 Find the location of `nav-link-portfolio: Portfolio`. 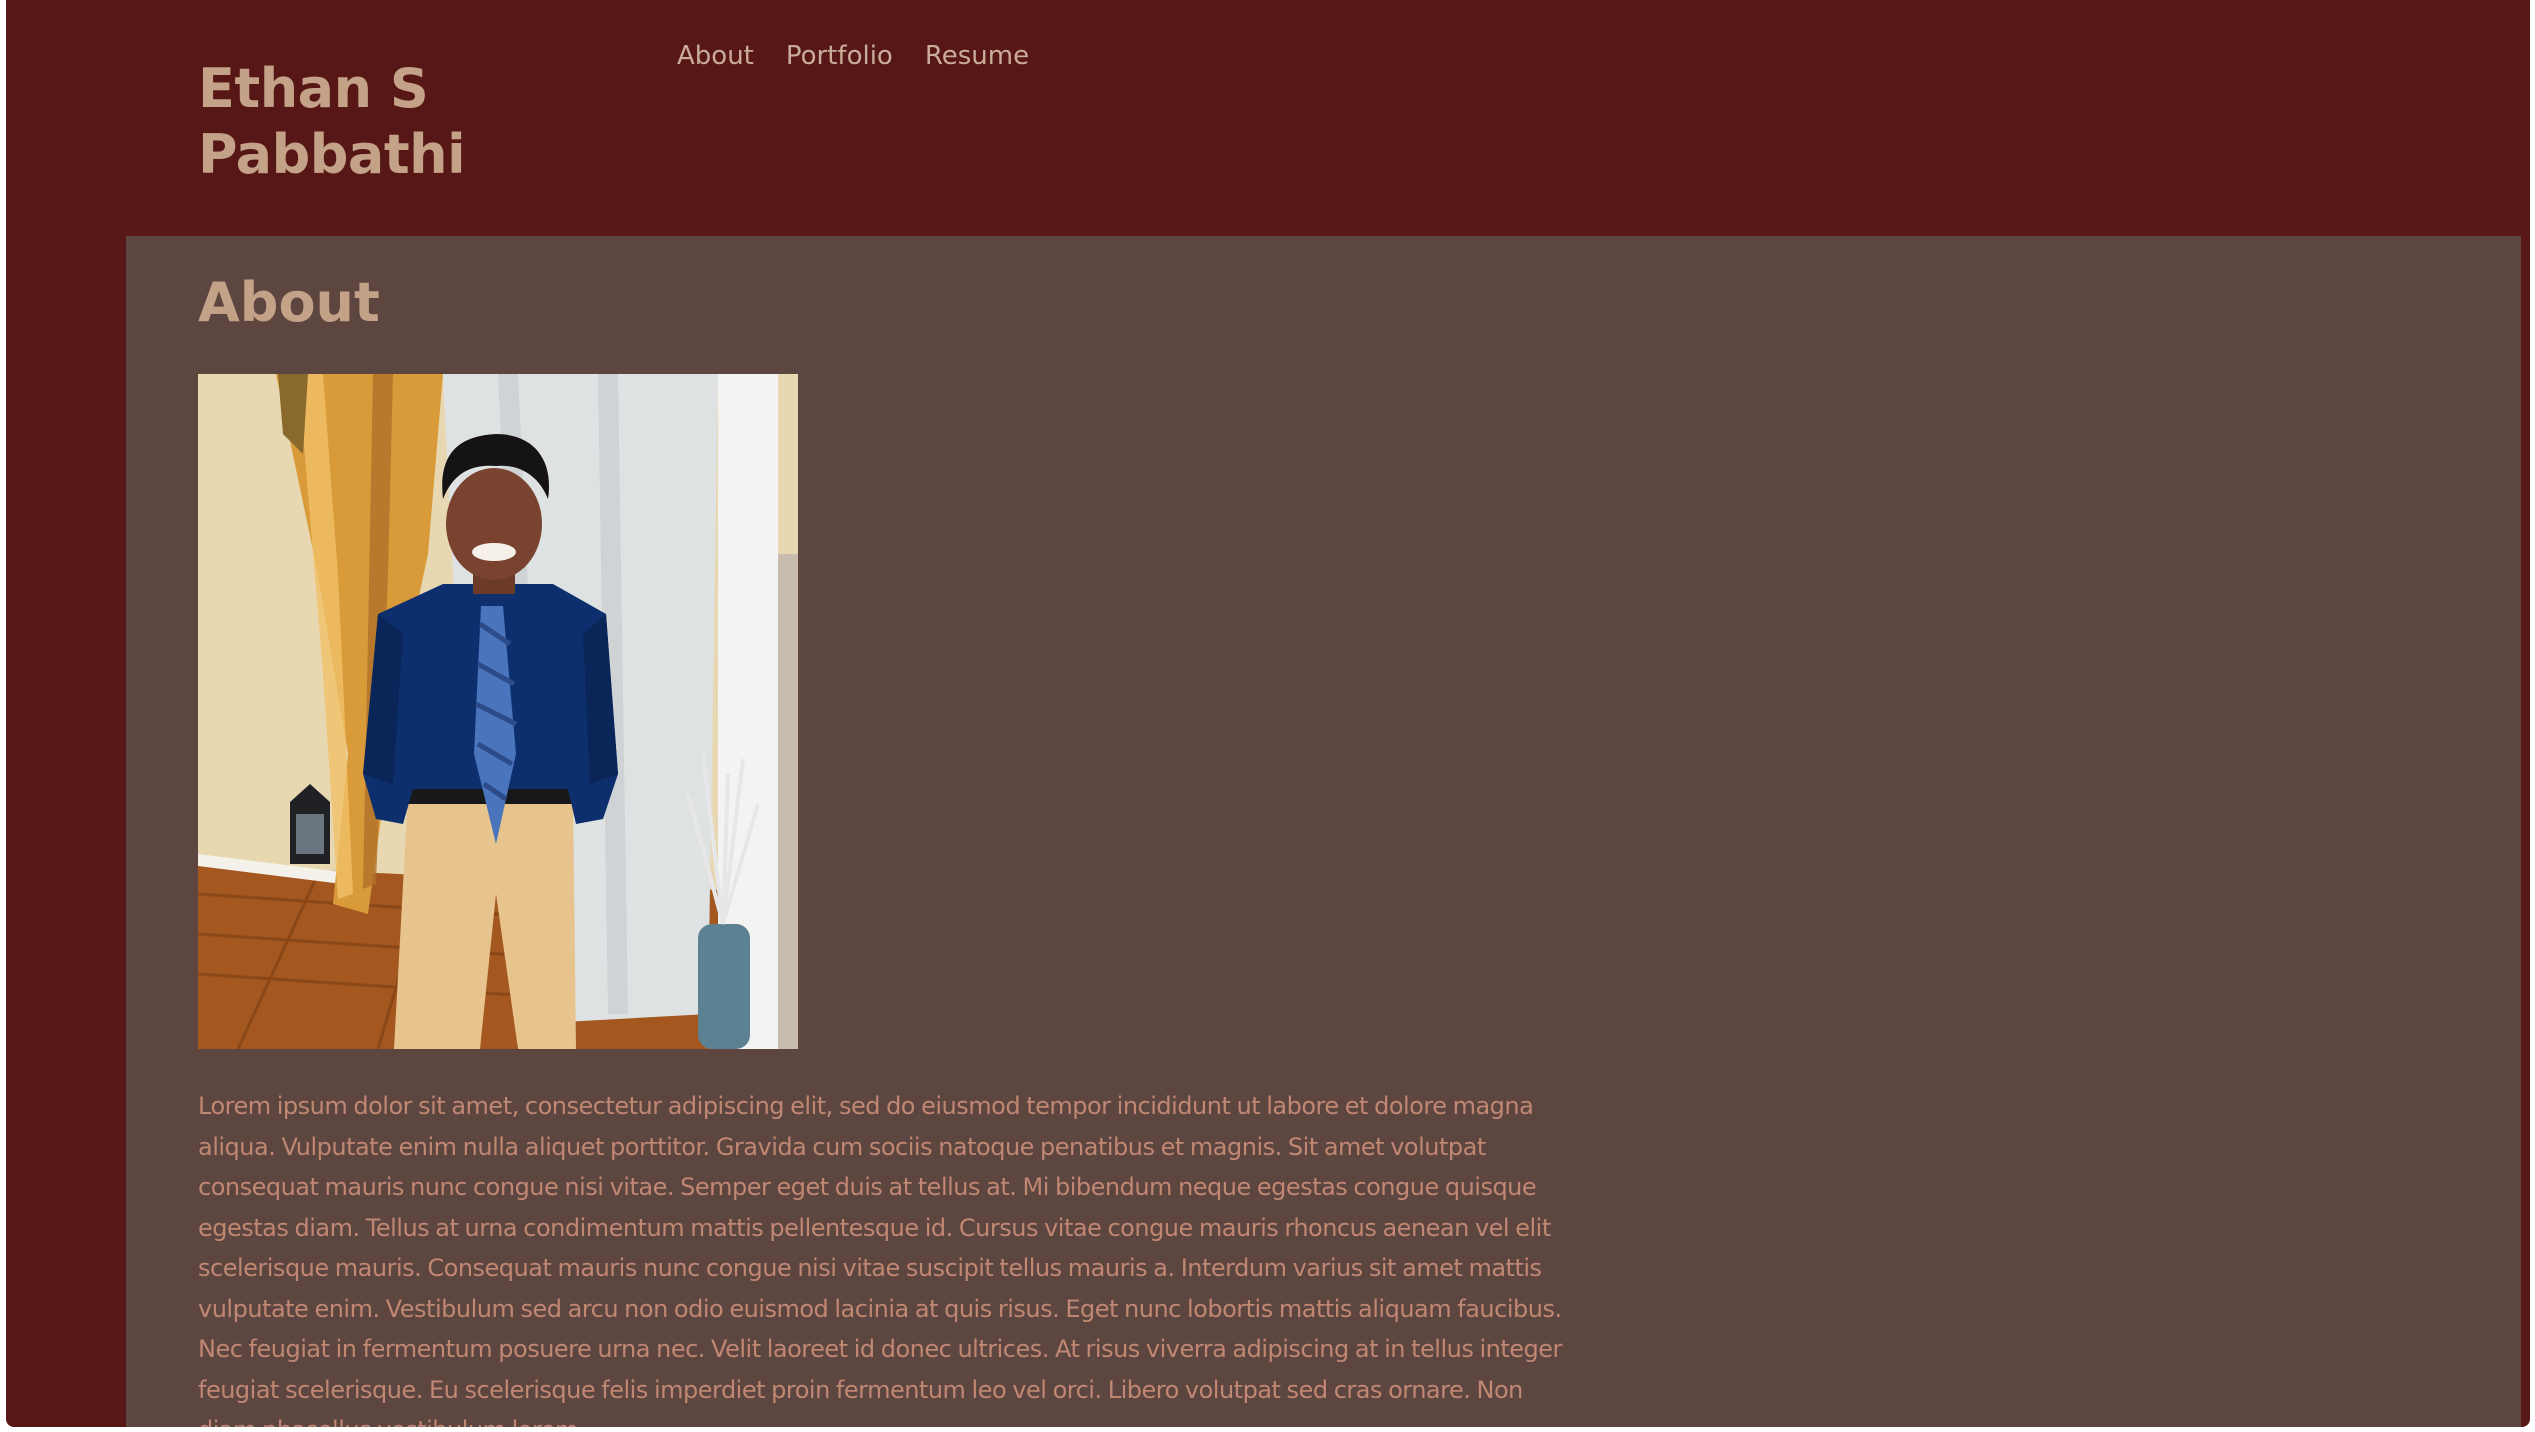

nav-link-portfolio: Portfolio is located at coordinates (839, 56).